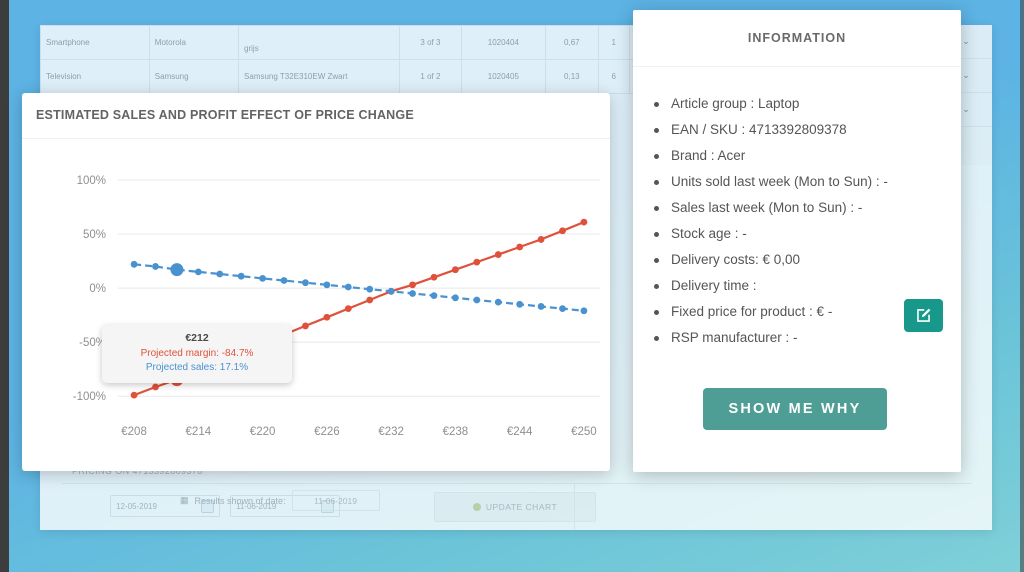  Describe the element at coordinates (91, 181) in the screenshot. I see `svg-text: 100%` at that location.